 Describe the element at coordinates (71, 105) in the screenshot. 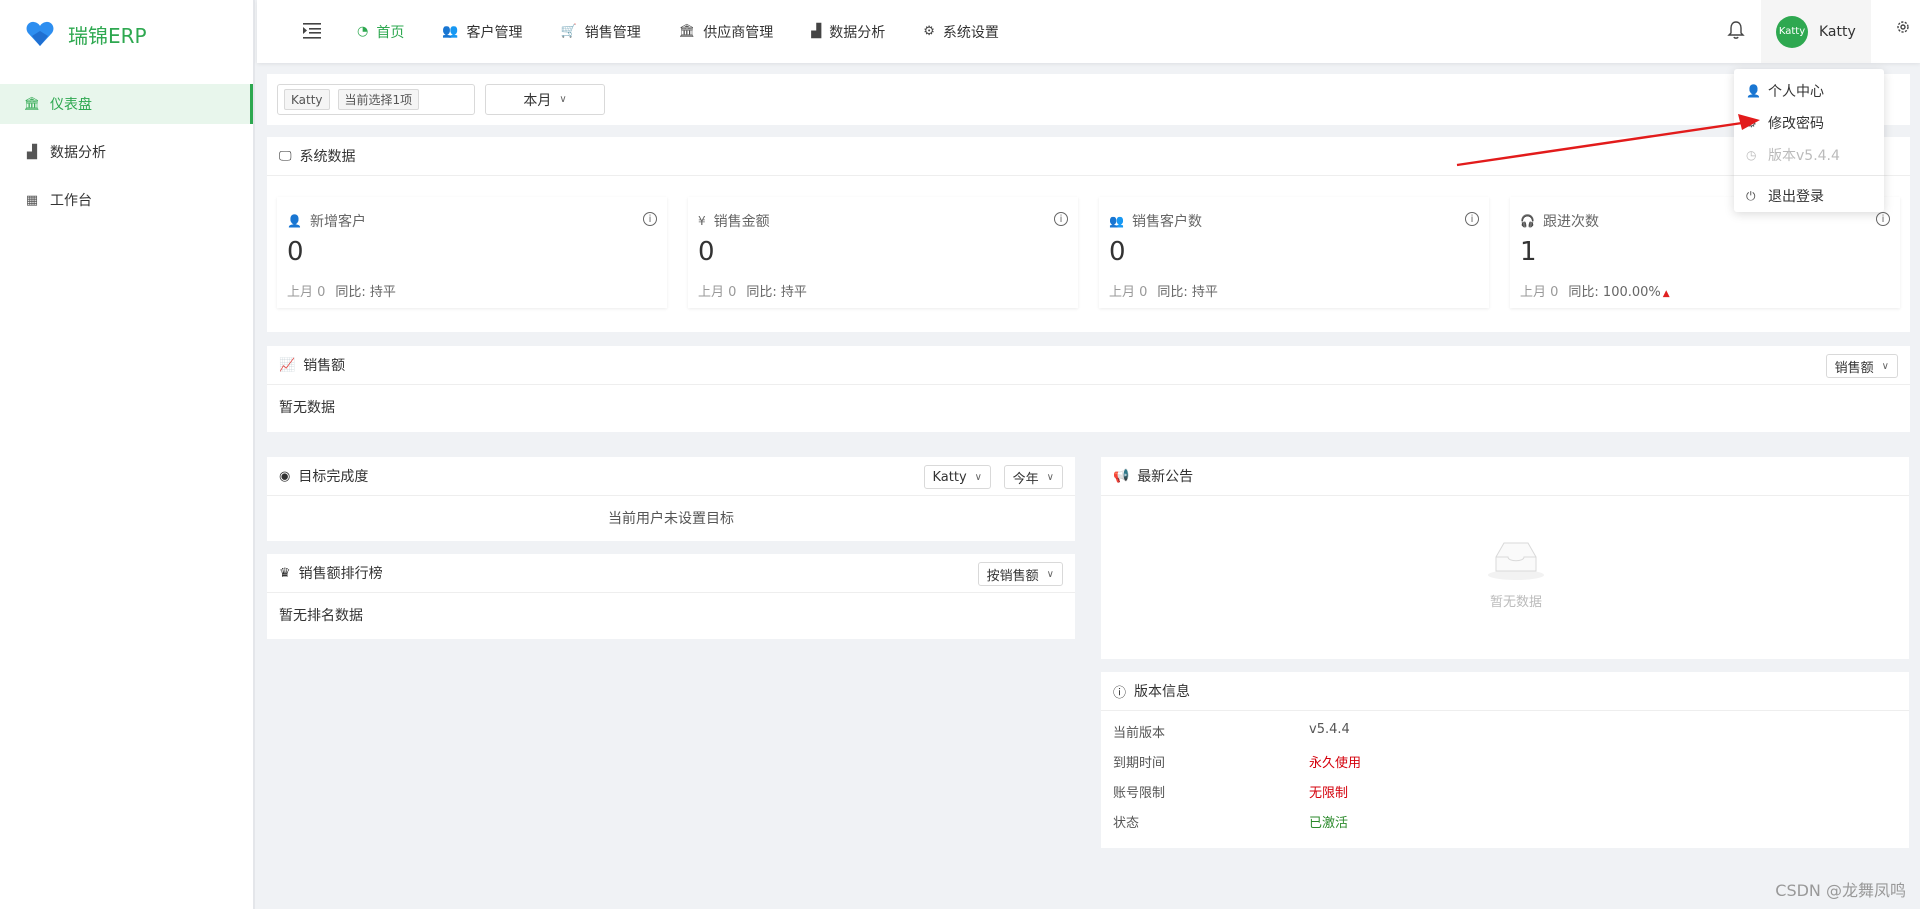

I see `sidebar-item-label: 仪表盘` at that location.